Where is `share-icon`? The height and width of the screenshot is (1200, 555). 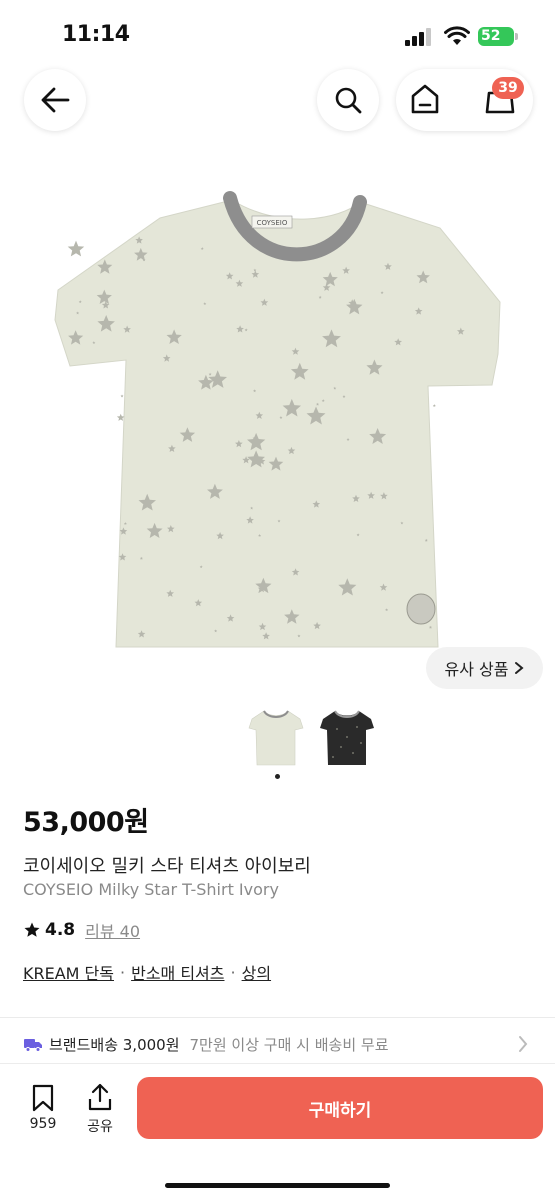
share-icon is located at coordinates (100, 1097).